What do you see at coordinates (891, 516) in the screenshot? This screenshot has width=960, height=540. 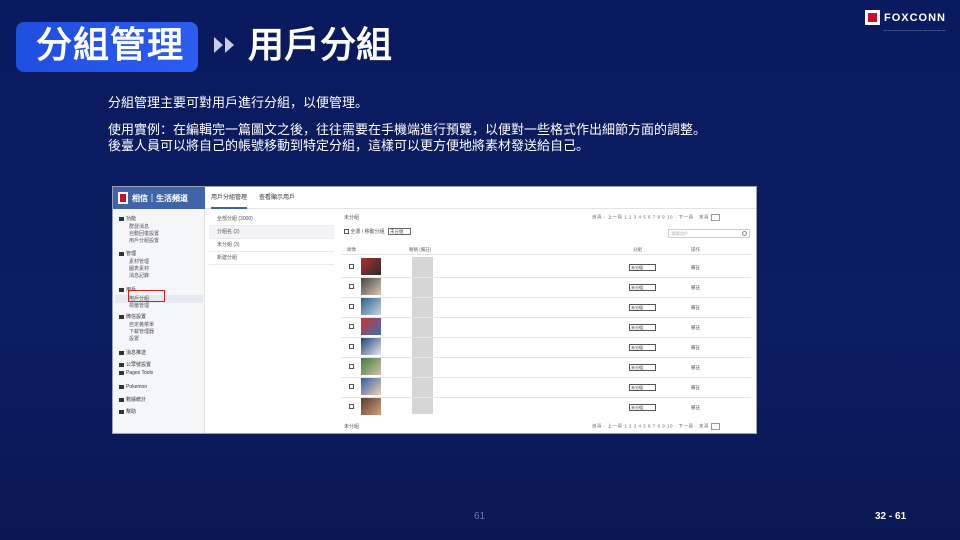 I see `page-range: 32 - 61` at bounding box center [891, 516].